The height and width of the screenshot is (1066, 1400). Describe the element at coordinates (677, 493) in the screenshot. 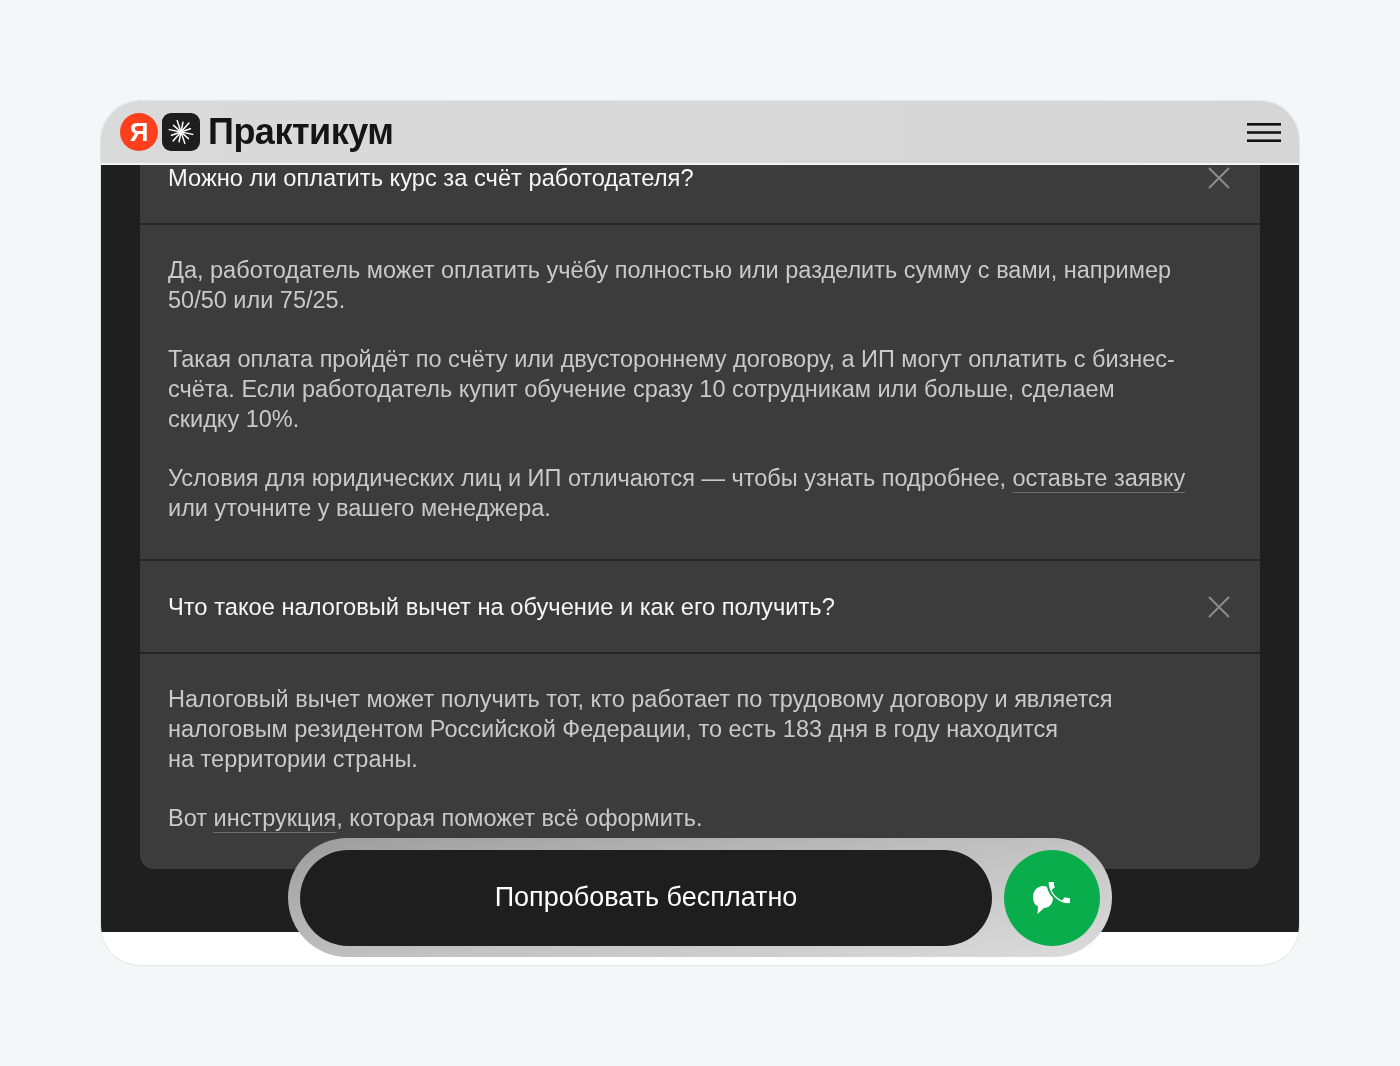

I see `answer-paragraph: Условия для юридических лиц и ИП отличаются — чтобы узнать подробнее, оставьте заявку или уточните у вашего менеджера.` at that location.